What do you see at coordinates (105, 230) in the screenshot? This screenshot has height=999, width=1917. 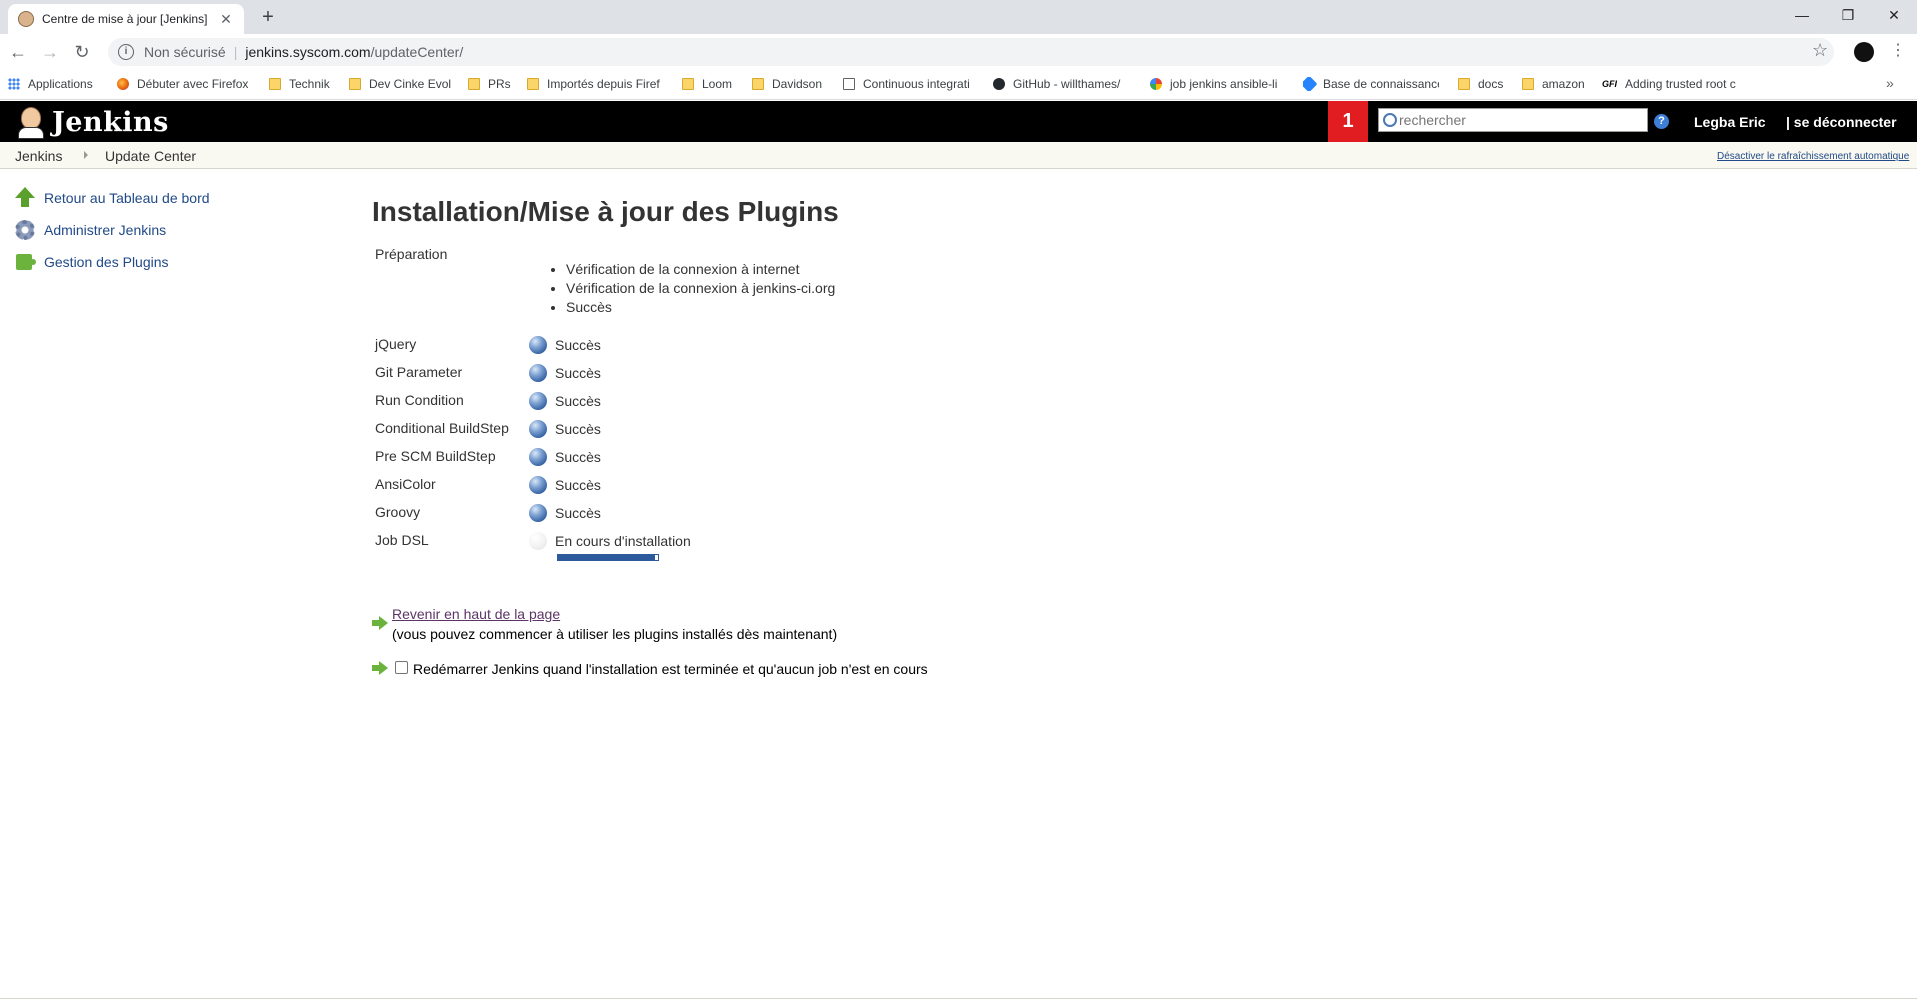 I see `sidebar-item-label: Administrer Jenkins` at bounding box center [105, 230].